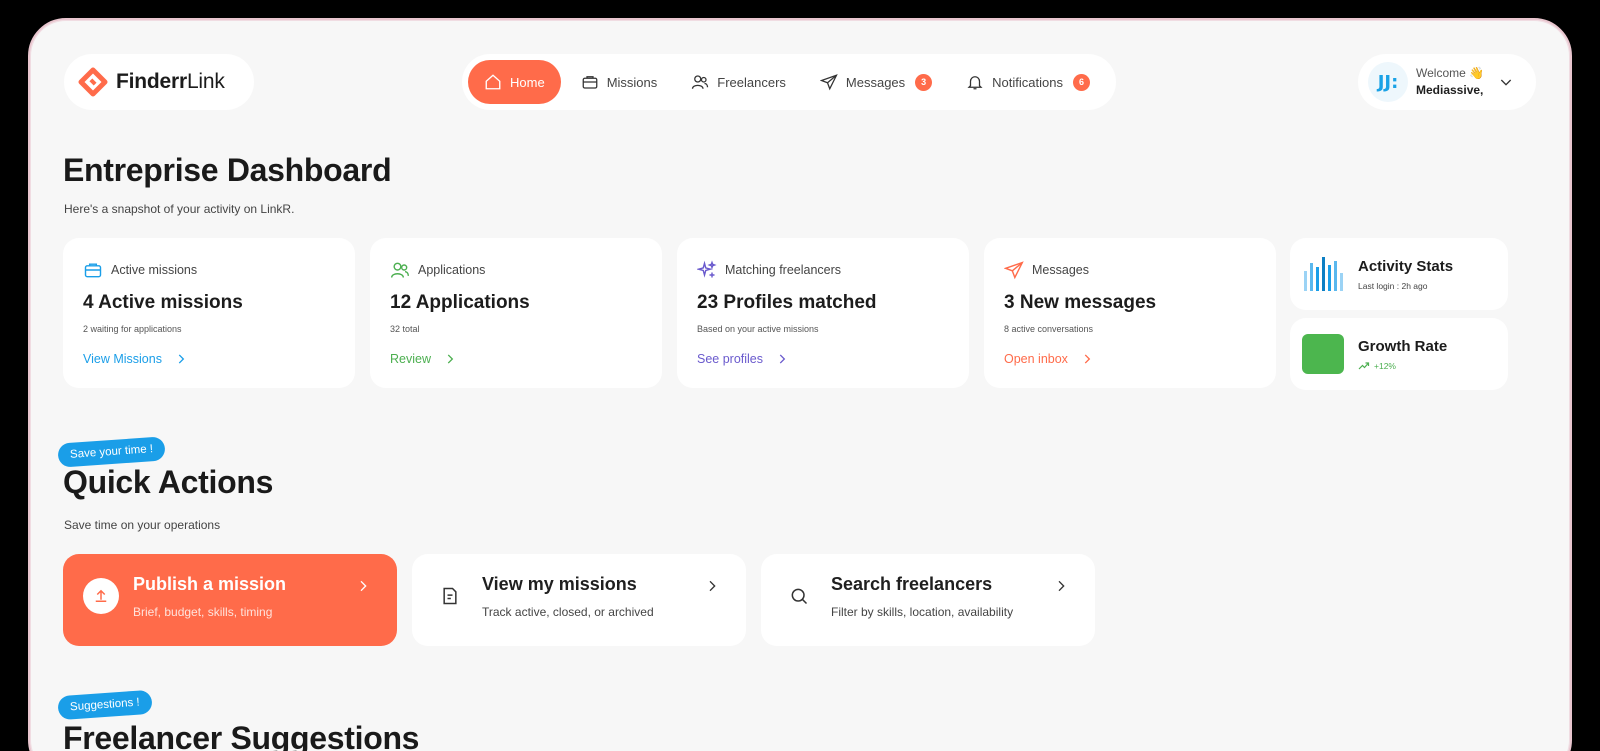 The image size is (1600, 751). I want to click on nav-notifications-label: Notifications, so click(1027, 82).